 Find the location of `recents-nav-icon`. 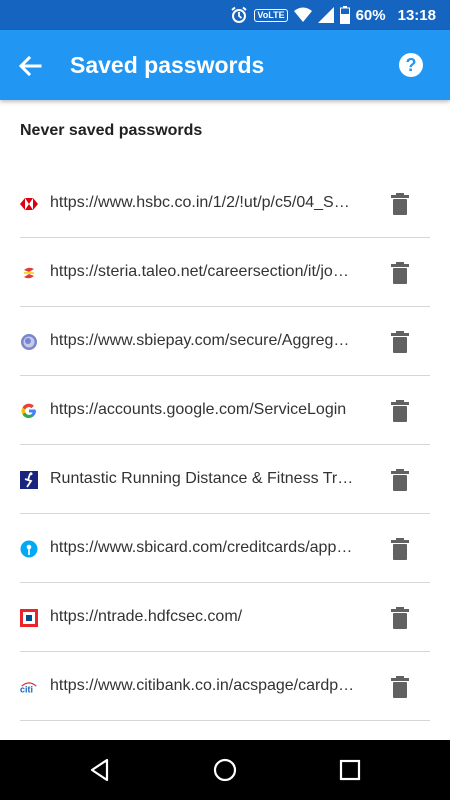

recents-nav-icon is located at coordinates (350, 770).